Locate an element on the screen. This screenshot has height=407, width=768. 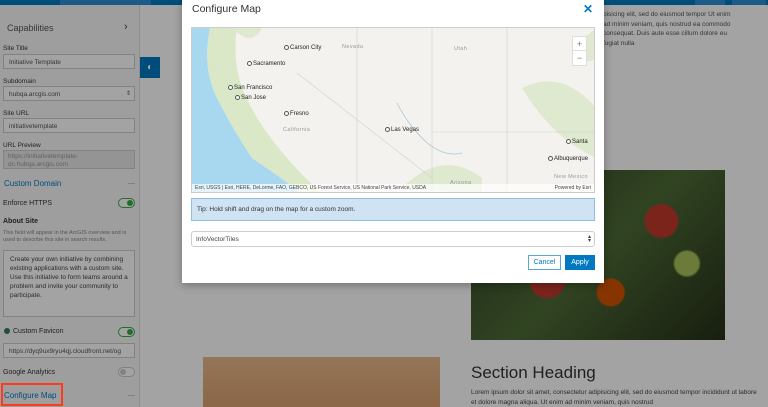
apply-button: Apply is located at coordinates (580, 262).